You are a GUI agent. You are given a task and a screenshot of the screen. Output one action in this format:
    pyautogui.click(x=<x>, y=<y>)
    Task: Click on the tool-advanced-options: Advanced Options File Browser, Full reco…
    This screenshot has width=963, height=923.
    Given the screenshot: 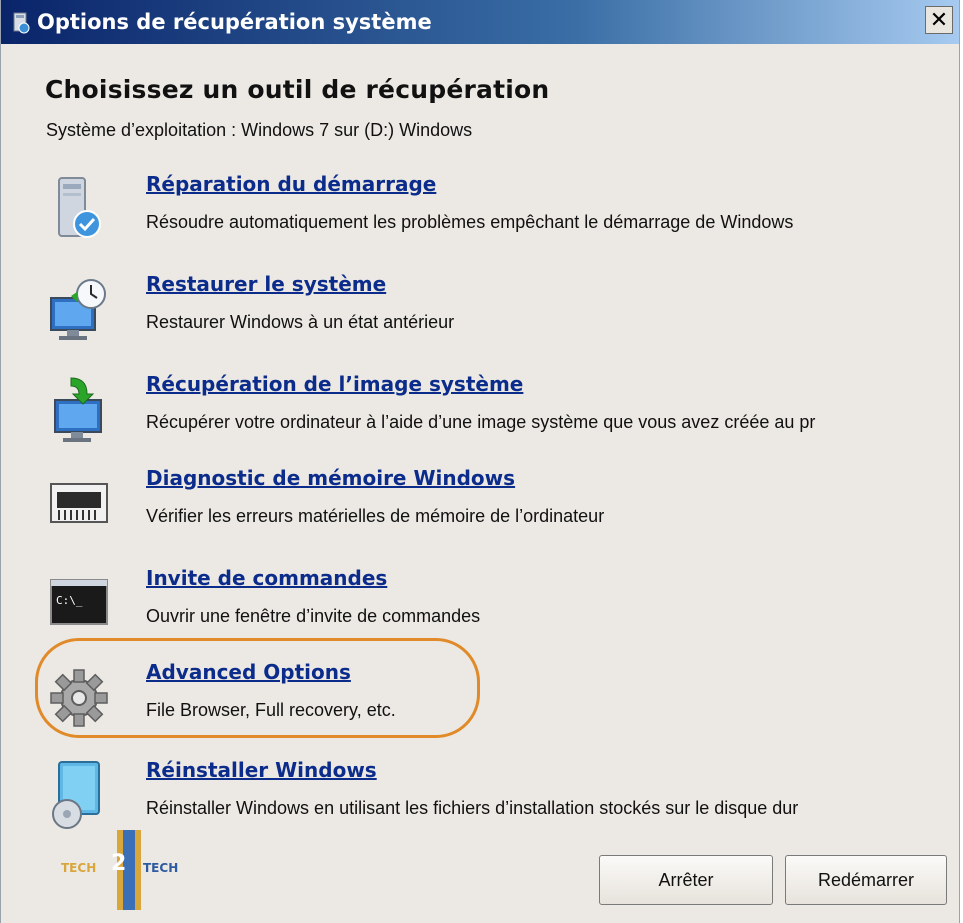 What is the action you would take?
    pyautogui.click(x=498, y=705)
    